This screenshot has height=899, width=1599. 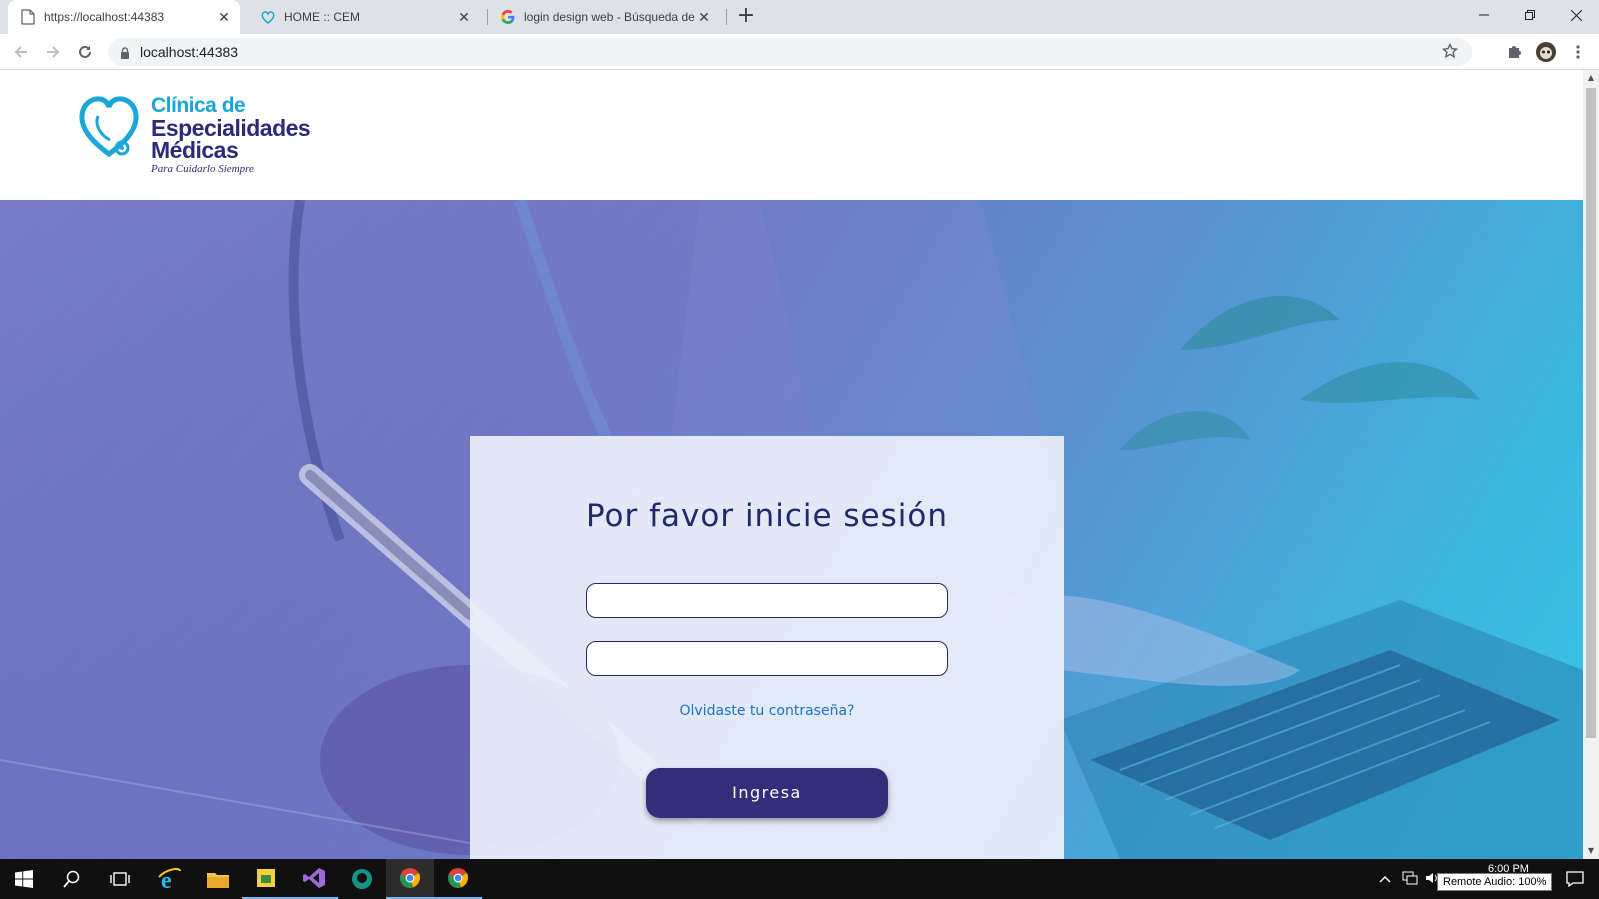 I want to click on tab-home-cem: HOME :: CEM ✕, so click(x=364, y=17).